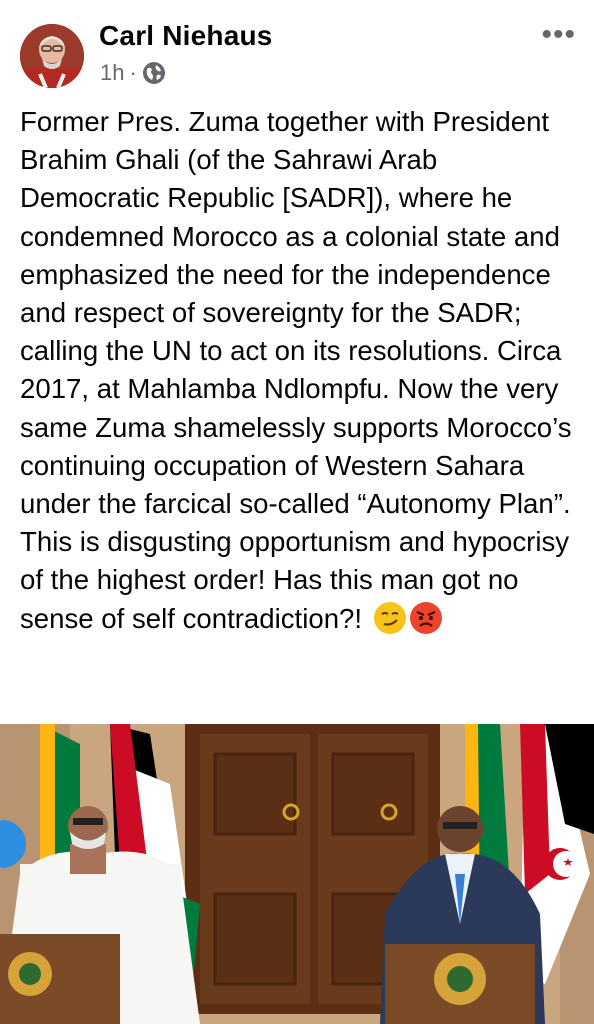 This screenshot has width=594, height=1024. What do you see at coordinates (389, 617) in the screenshot?
I see `smirking-face-emoji` at bounding box center [389, 617].